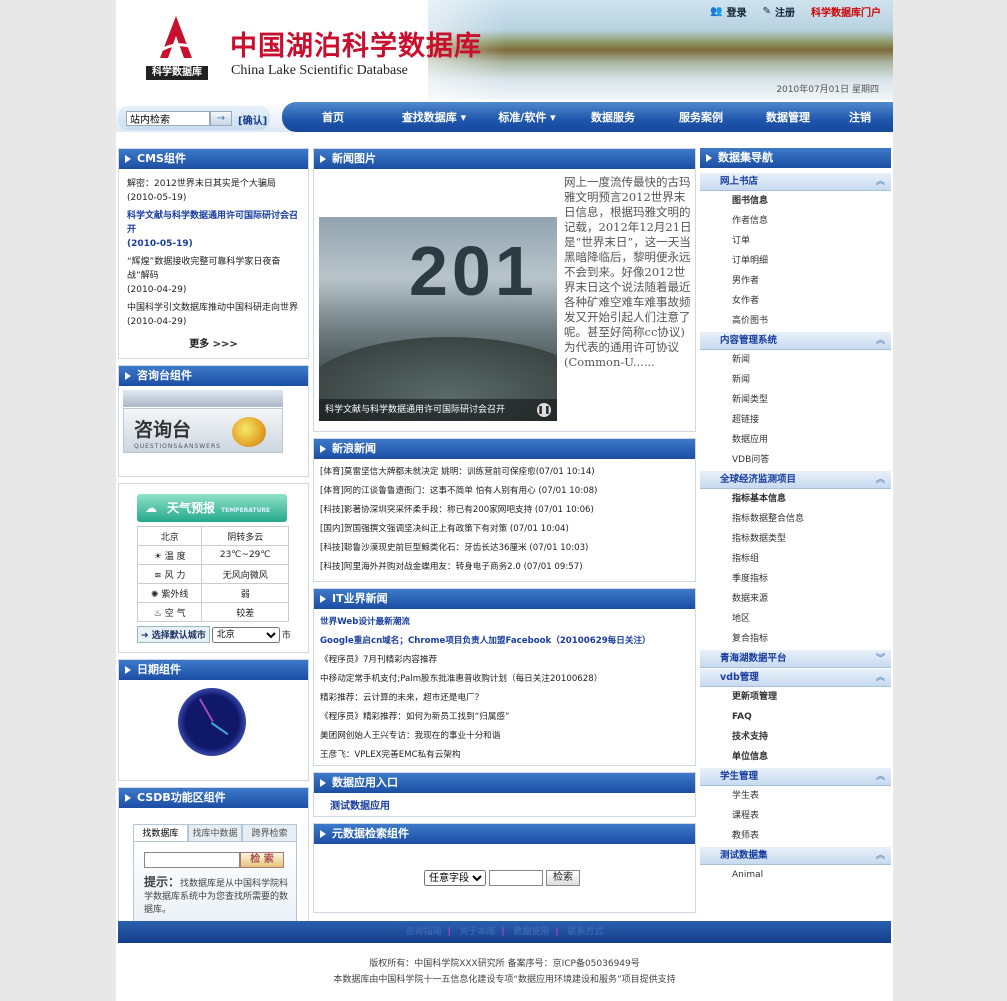 This screenshot has height=1001, width=1007. Describe the element at coordinates (728, 11) in the screenshot. I see `login-link: 👥 登录` at that location.